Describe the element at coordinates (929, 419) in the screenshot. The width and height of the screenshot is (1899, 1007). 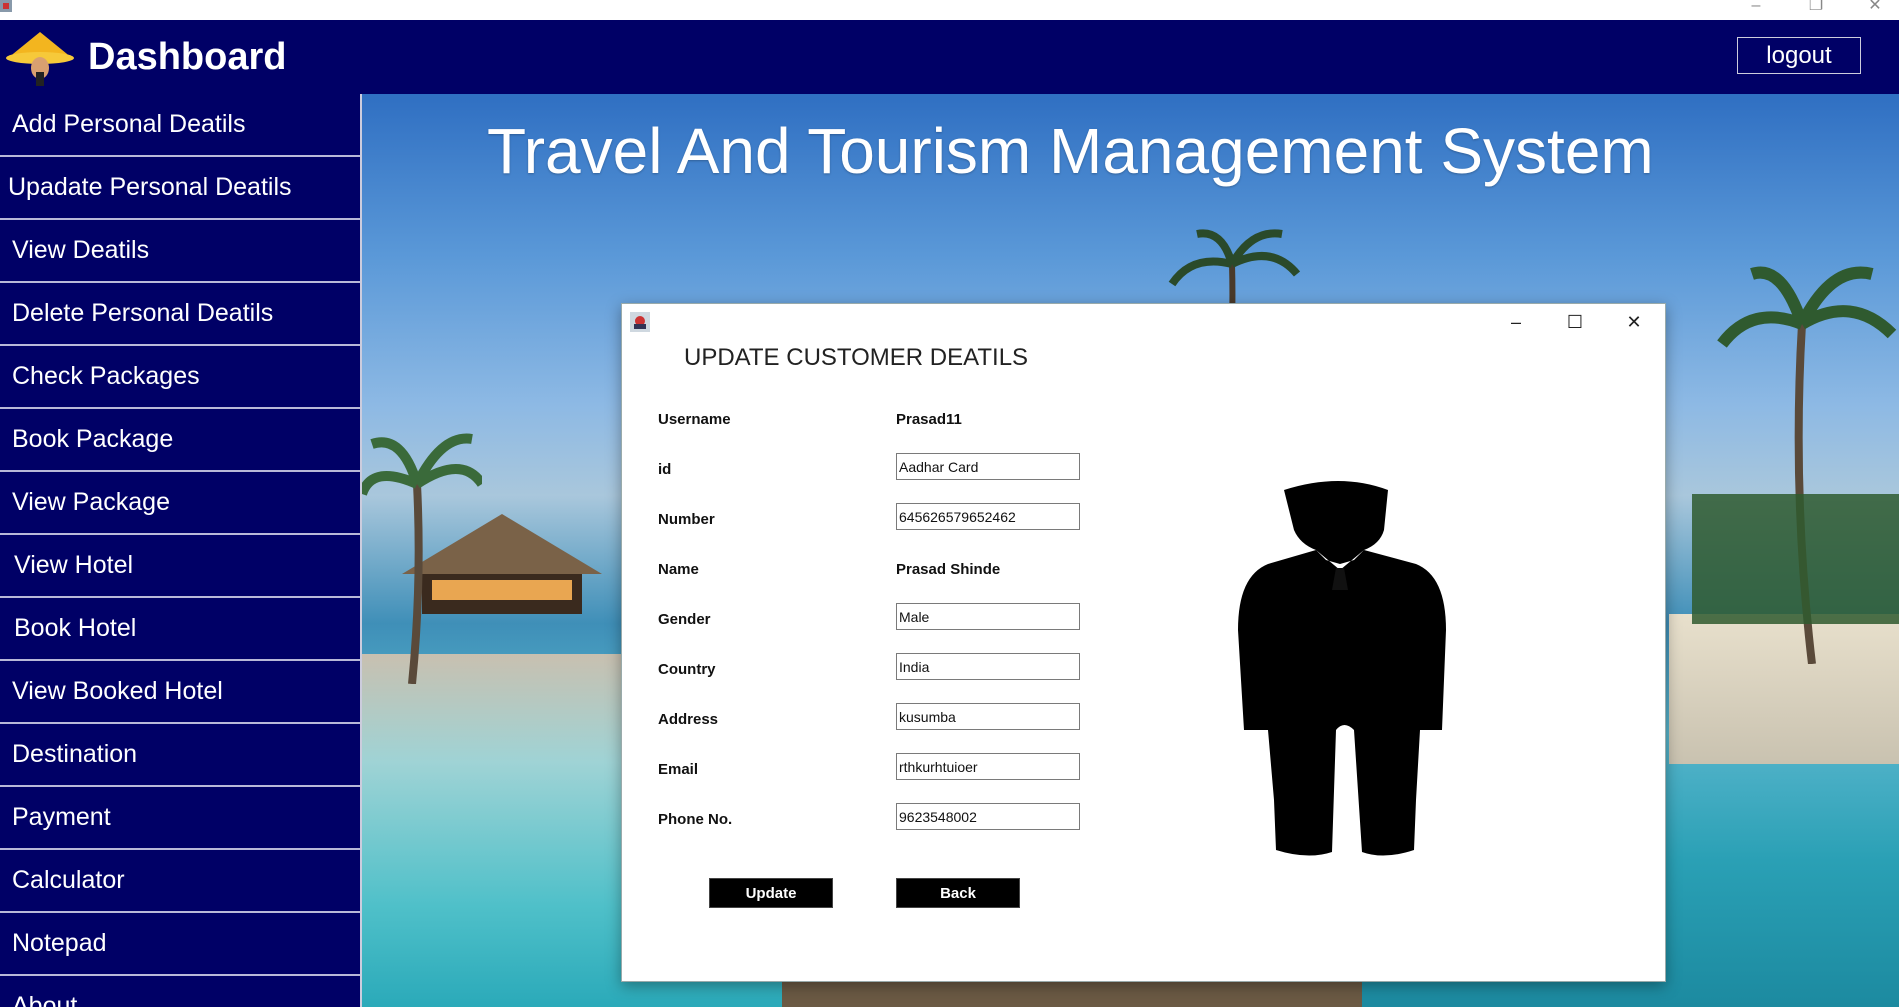
I see `username-value: Prasad11` at that location.